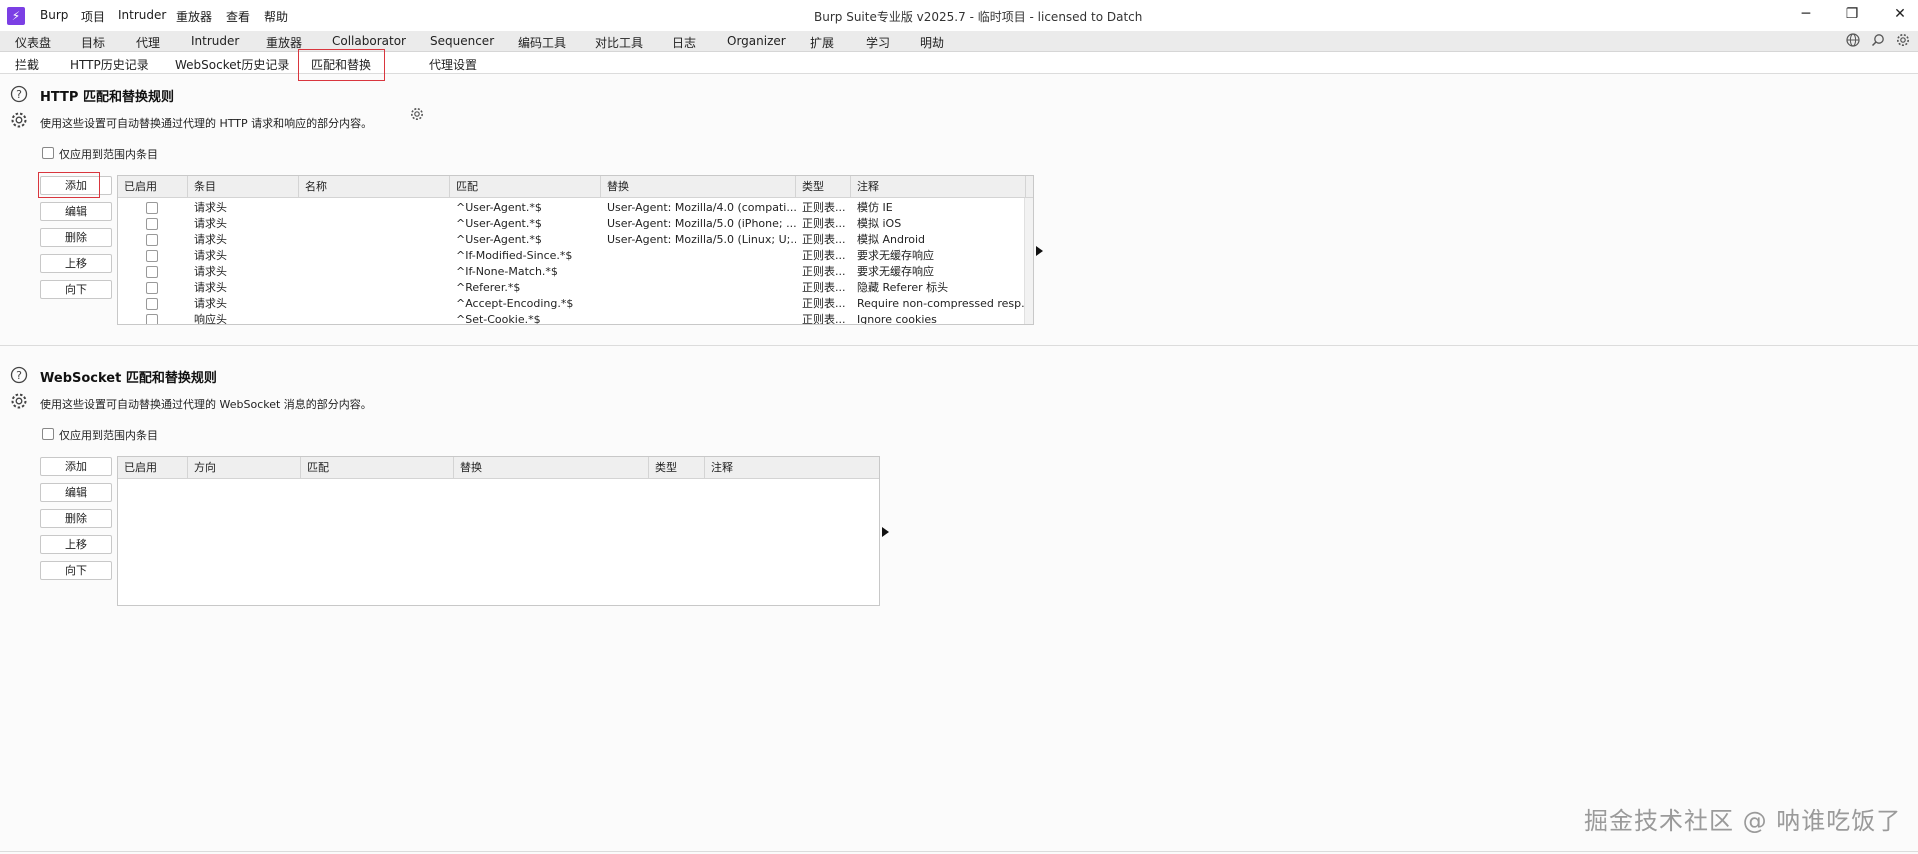 The image size is (1918, 854). I want to click on http-edit-button: 编辑, so click(76, 211).